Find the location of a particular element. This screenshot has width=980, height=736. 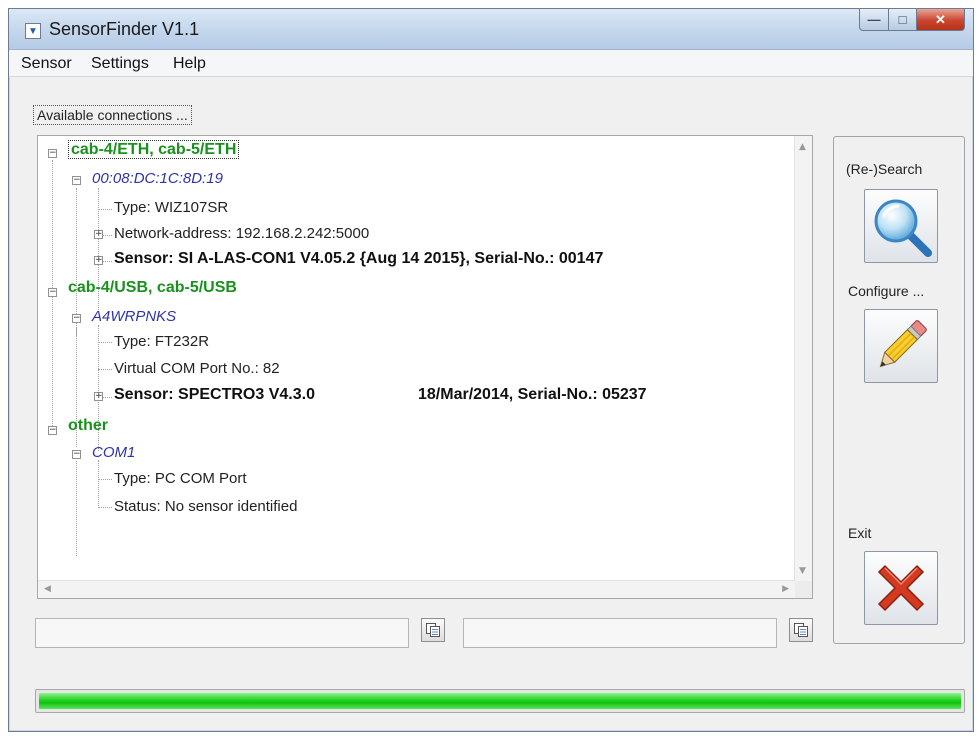

scroll-up-icon: ▲ is located at coordinates (802, 147).